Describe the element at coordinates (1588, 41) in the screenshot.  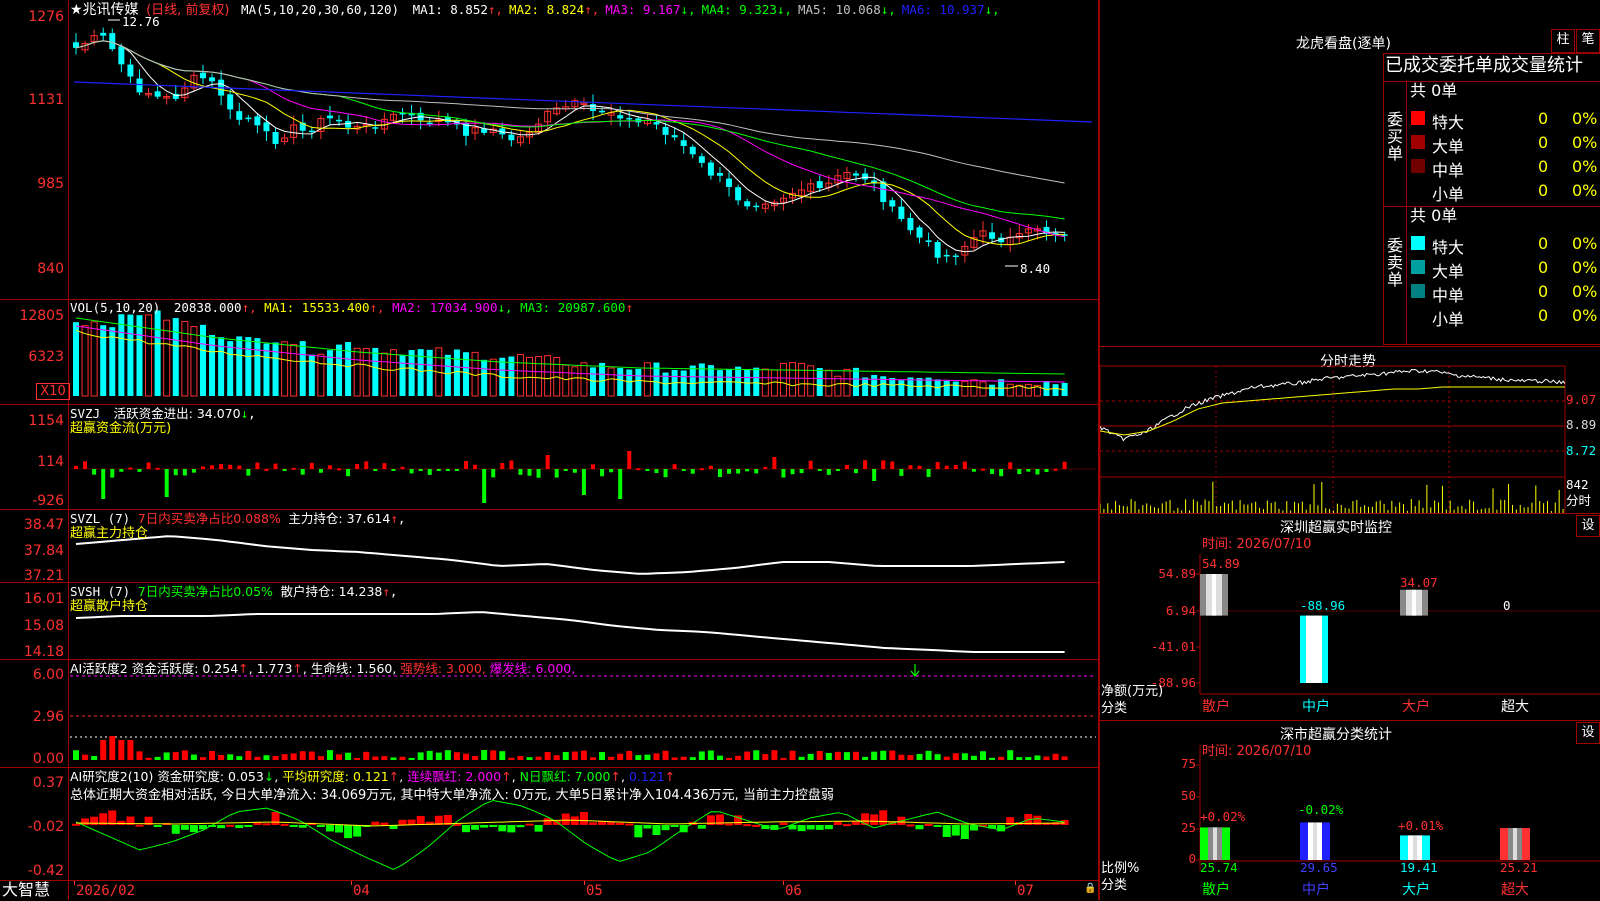
I see `lhb-tick-button: 笔` at that location.